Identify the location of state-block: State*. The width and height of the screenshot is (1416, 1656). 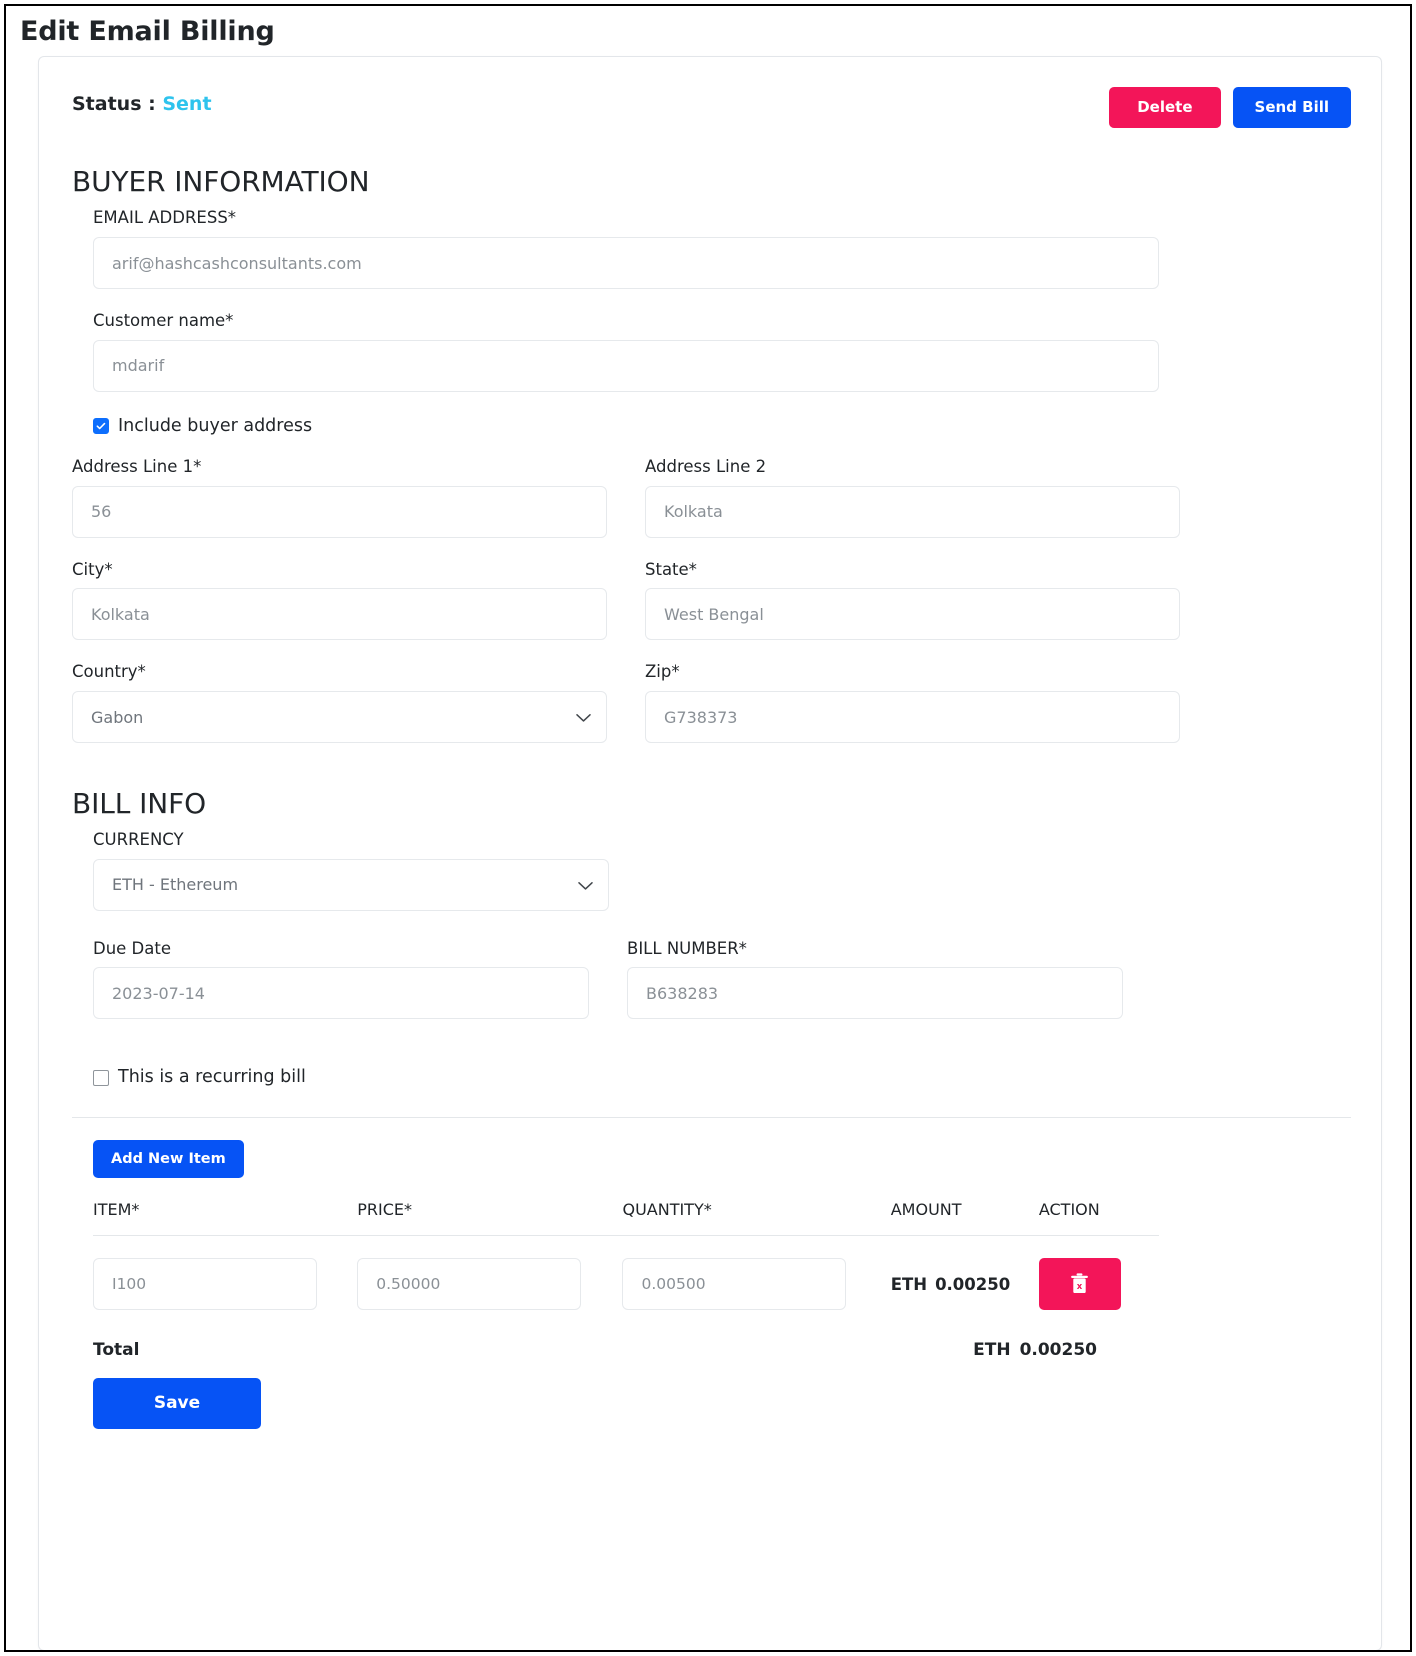
(912, 600).